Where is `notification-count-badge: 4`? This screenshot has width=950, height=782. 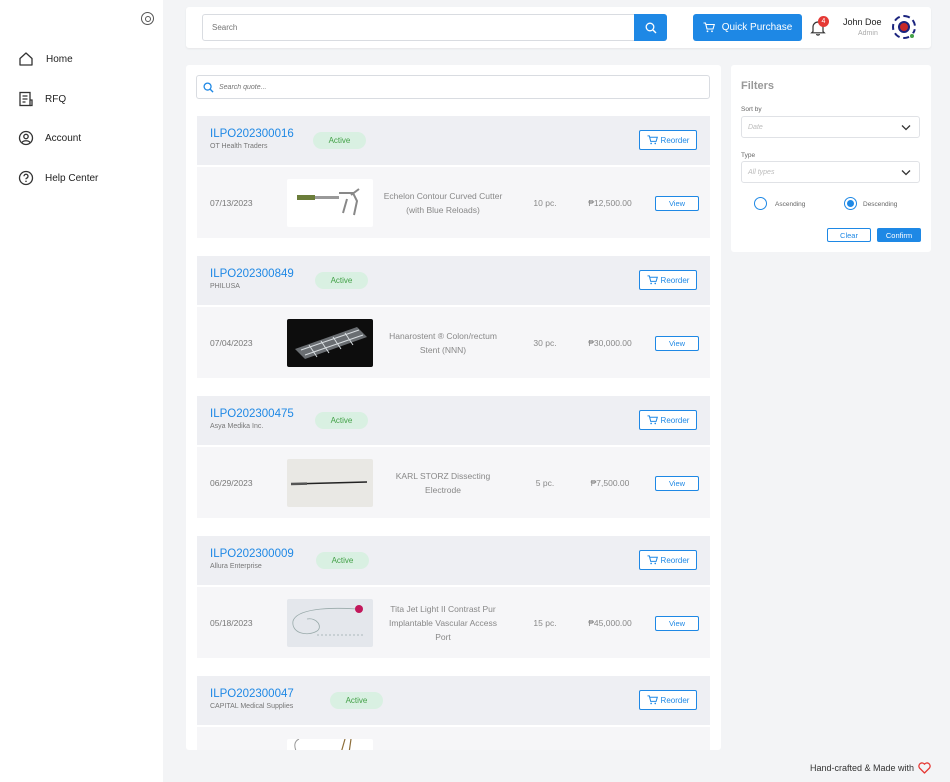 notification-count-badge: 4 is located at coordinates (823, 21).